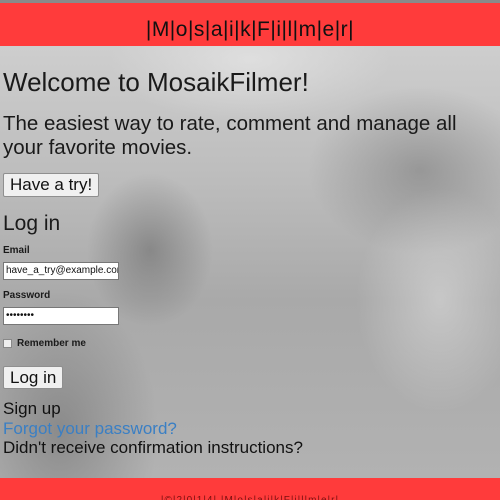  Describe the element at coordinates (250, 30) in the screenshot. I see `brand-logo: |M|o|s|a|i|k|F|i|l|m|e|r|` at that location.